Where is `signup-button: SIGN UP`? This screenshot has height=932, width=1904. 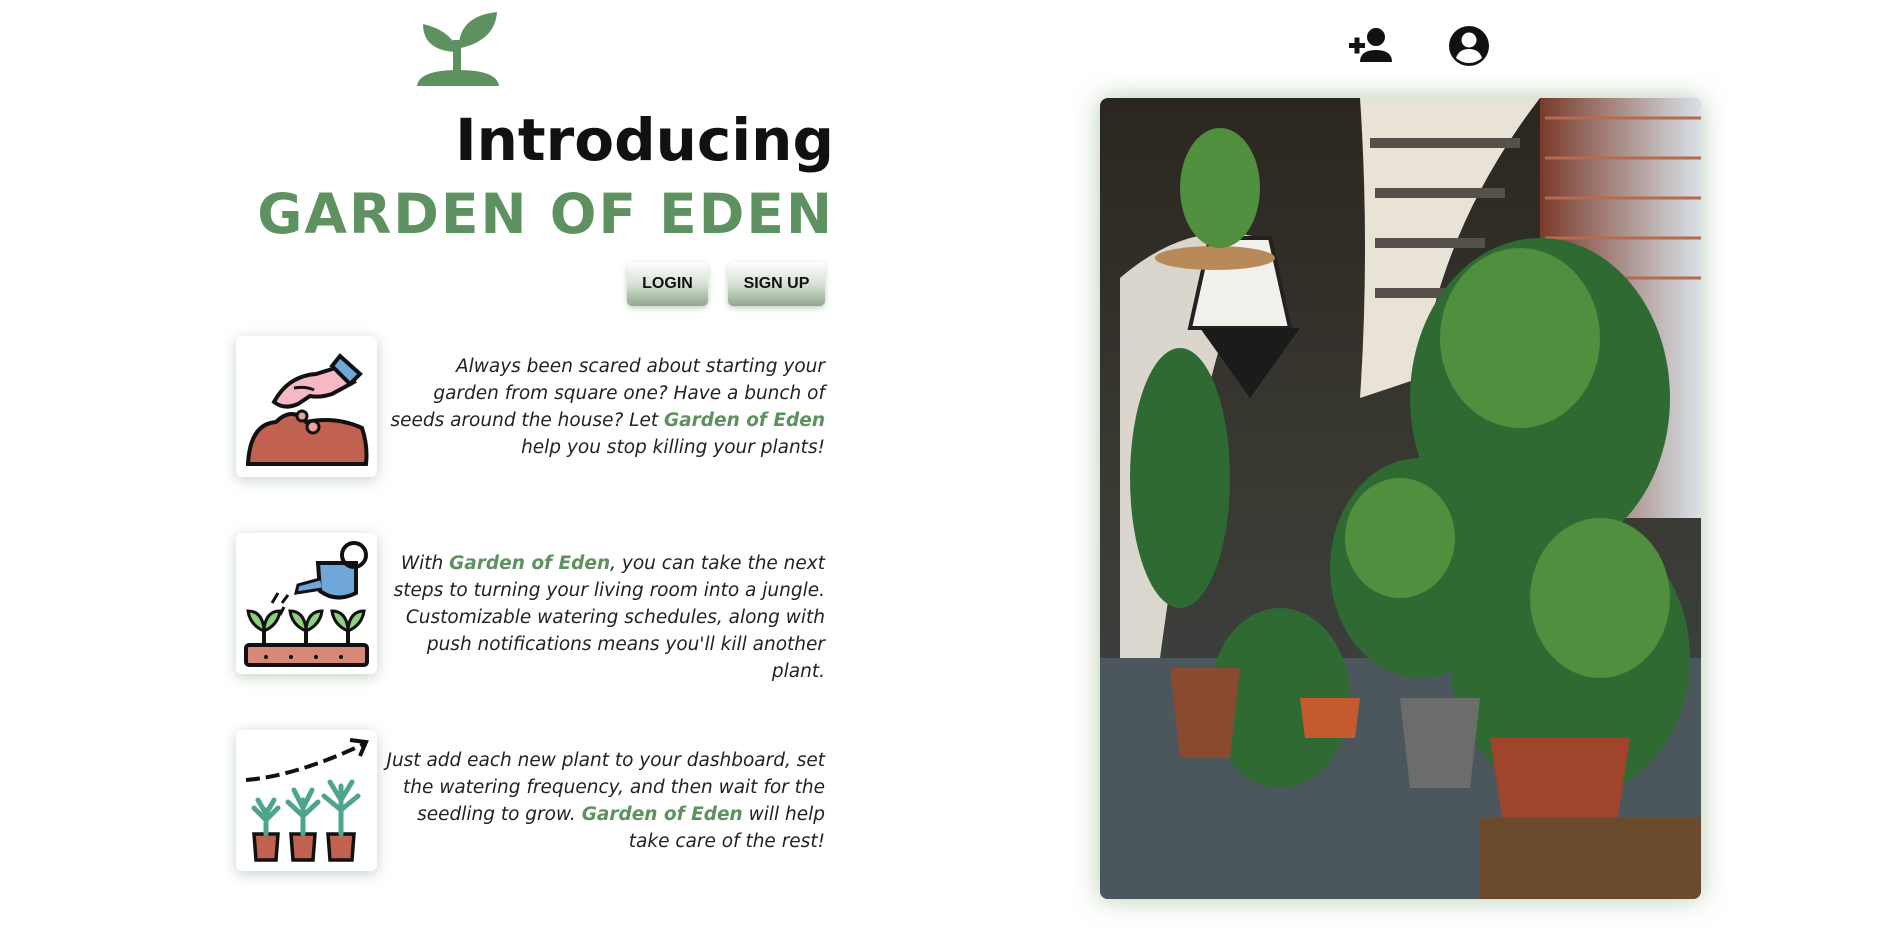 signup-button: SIGN UP is located at coordinates (776, 284).